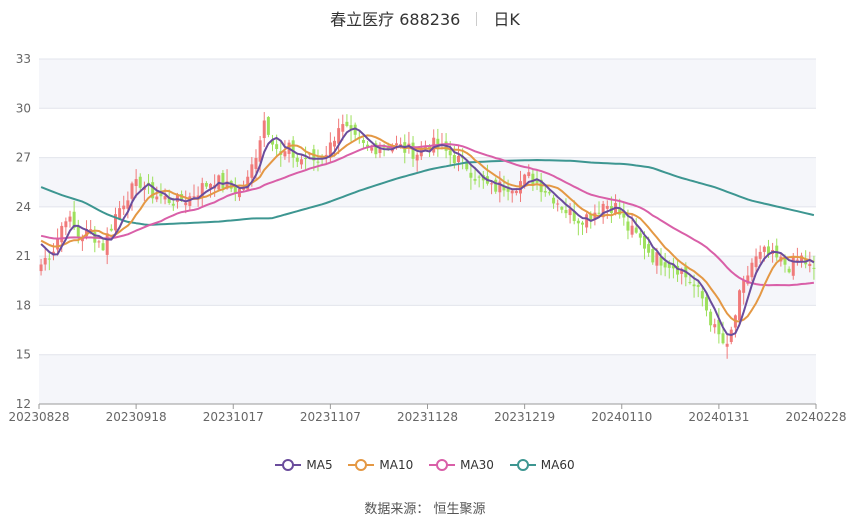 Image resolution: width=850 pixels, height=517 pixels. What do you see at coordinates (425, 466) in the screenshot?
I see `legend: MA5 MA10 MA30 MA60` at bounding box center [425, 466].